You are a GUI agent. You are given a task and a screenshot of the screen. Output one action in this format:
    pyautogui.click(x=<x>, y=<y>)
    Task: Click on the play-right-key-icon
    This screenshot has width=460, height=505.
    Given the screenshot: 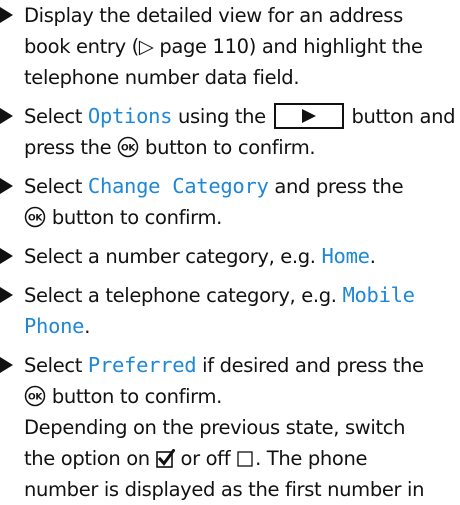 What is the action you would take?
    pyautogui.click(x=308, y=116)
    